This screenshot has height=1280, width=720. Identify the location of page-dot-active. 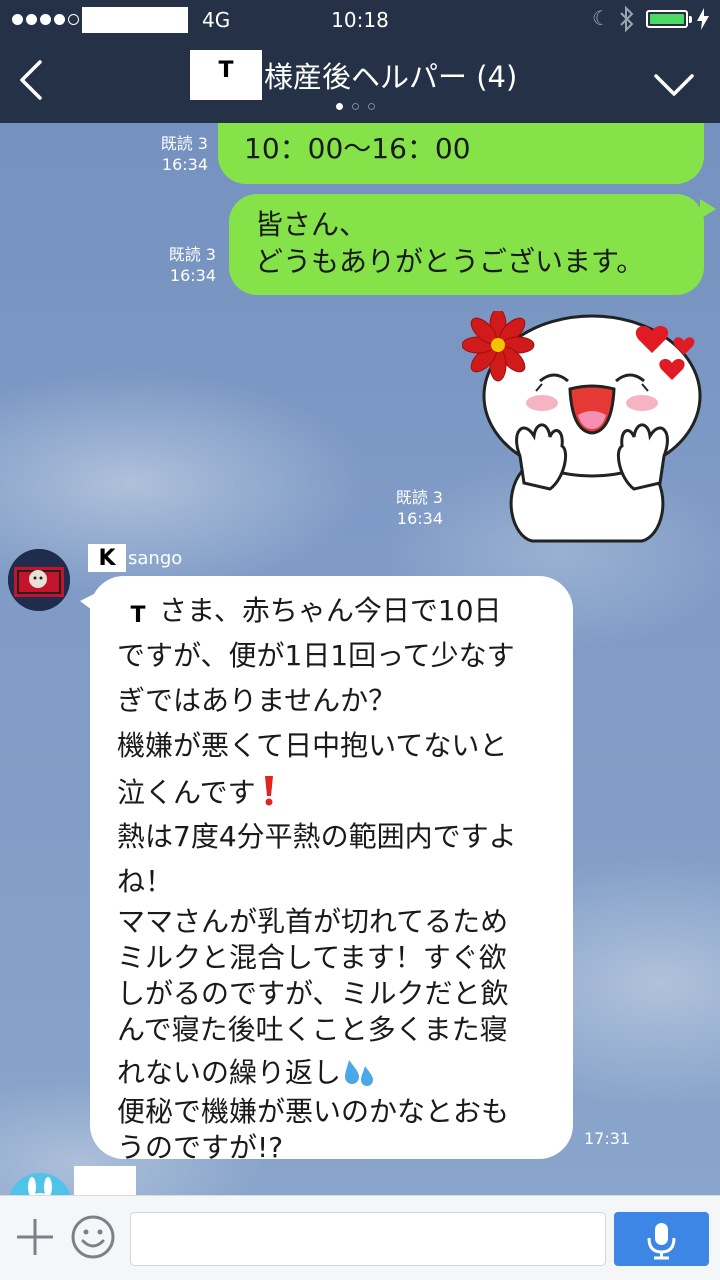
(339, 106).